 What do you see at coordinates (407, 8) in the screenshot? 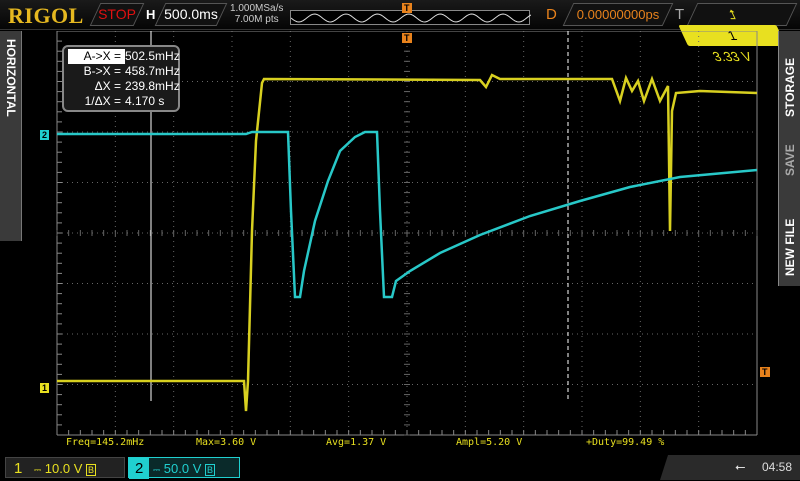
I see `trigger-position-marker: T` at bounding box center [407, 8].